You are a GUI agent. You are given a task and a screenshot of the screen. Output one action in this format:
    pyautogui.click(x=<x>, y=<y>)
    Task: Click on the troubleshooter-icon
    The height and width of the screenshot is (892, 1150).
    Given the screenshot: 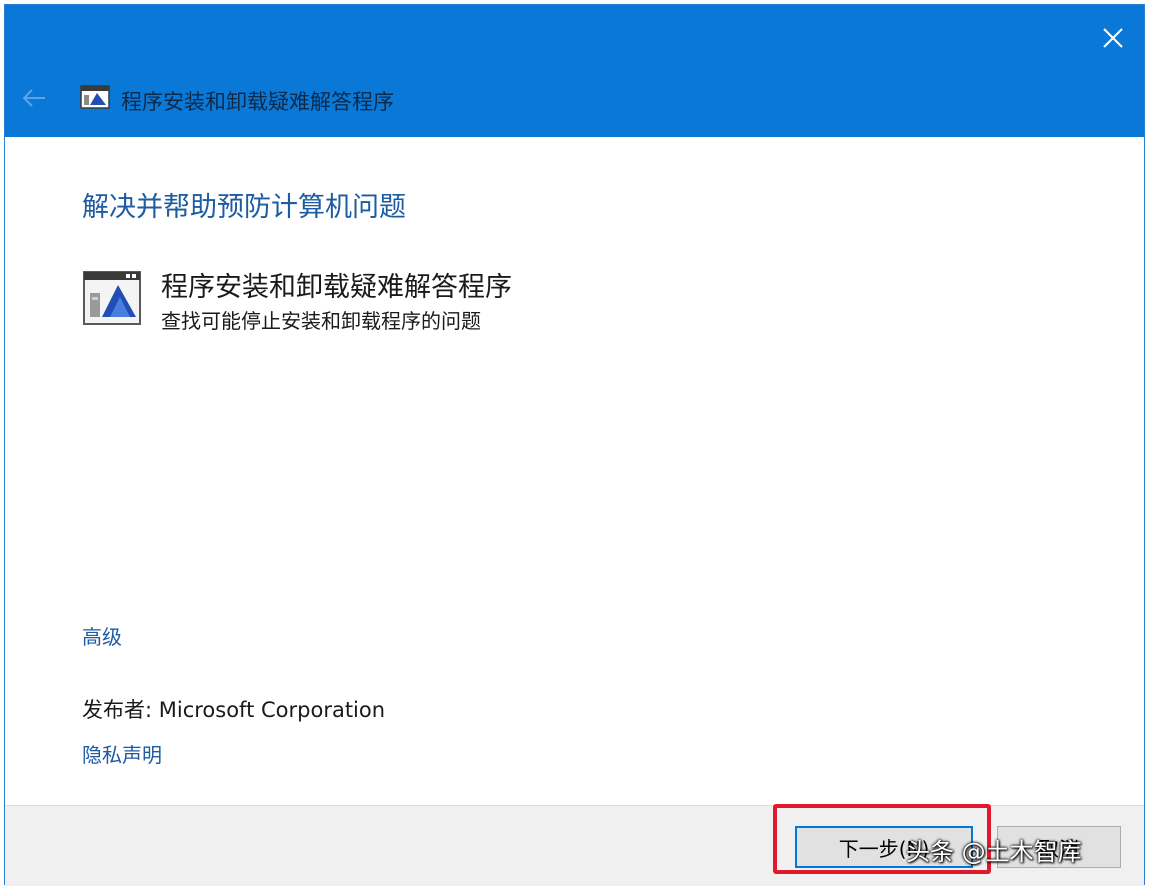 What is the action you would take?
    pyautogui.click(x=95, y=97)
    